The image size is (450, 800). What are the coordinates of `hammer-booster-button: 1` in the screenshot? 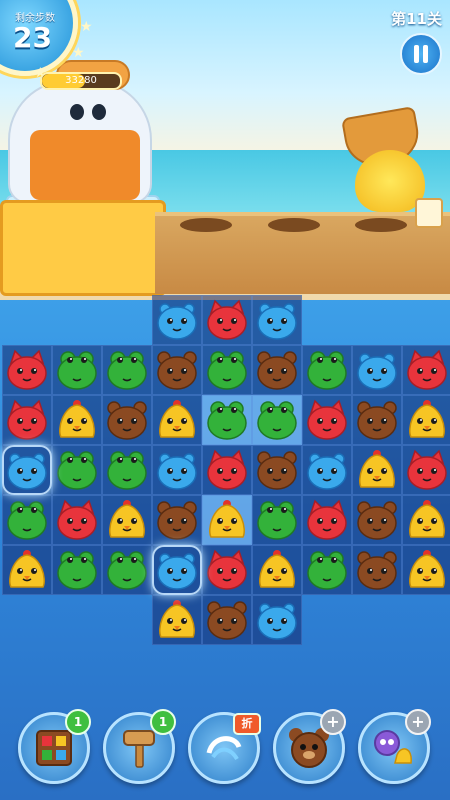 It's located at (139, 746).